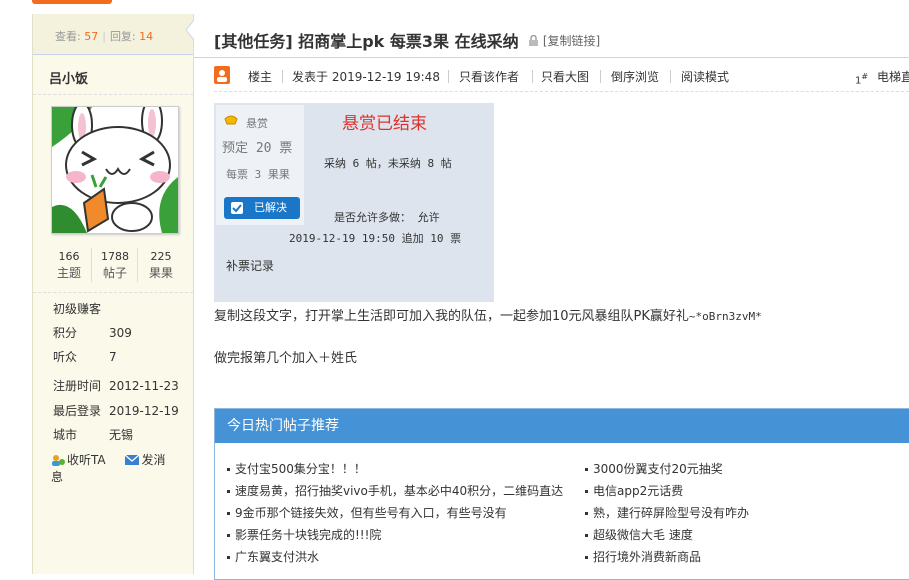  I want to click on top-orange-button, so click(72, 2).